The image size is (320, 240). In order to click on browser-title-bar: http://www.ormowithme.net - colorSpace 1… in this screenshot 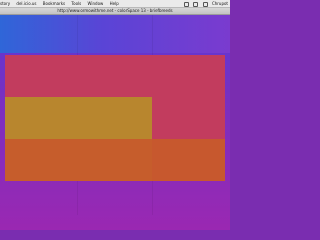, I will do `click(115, 11)`.